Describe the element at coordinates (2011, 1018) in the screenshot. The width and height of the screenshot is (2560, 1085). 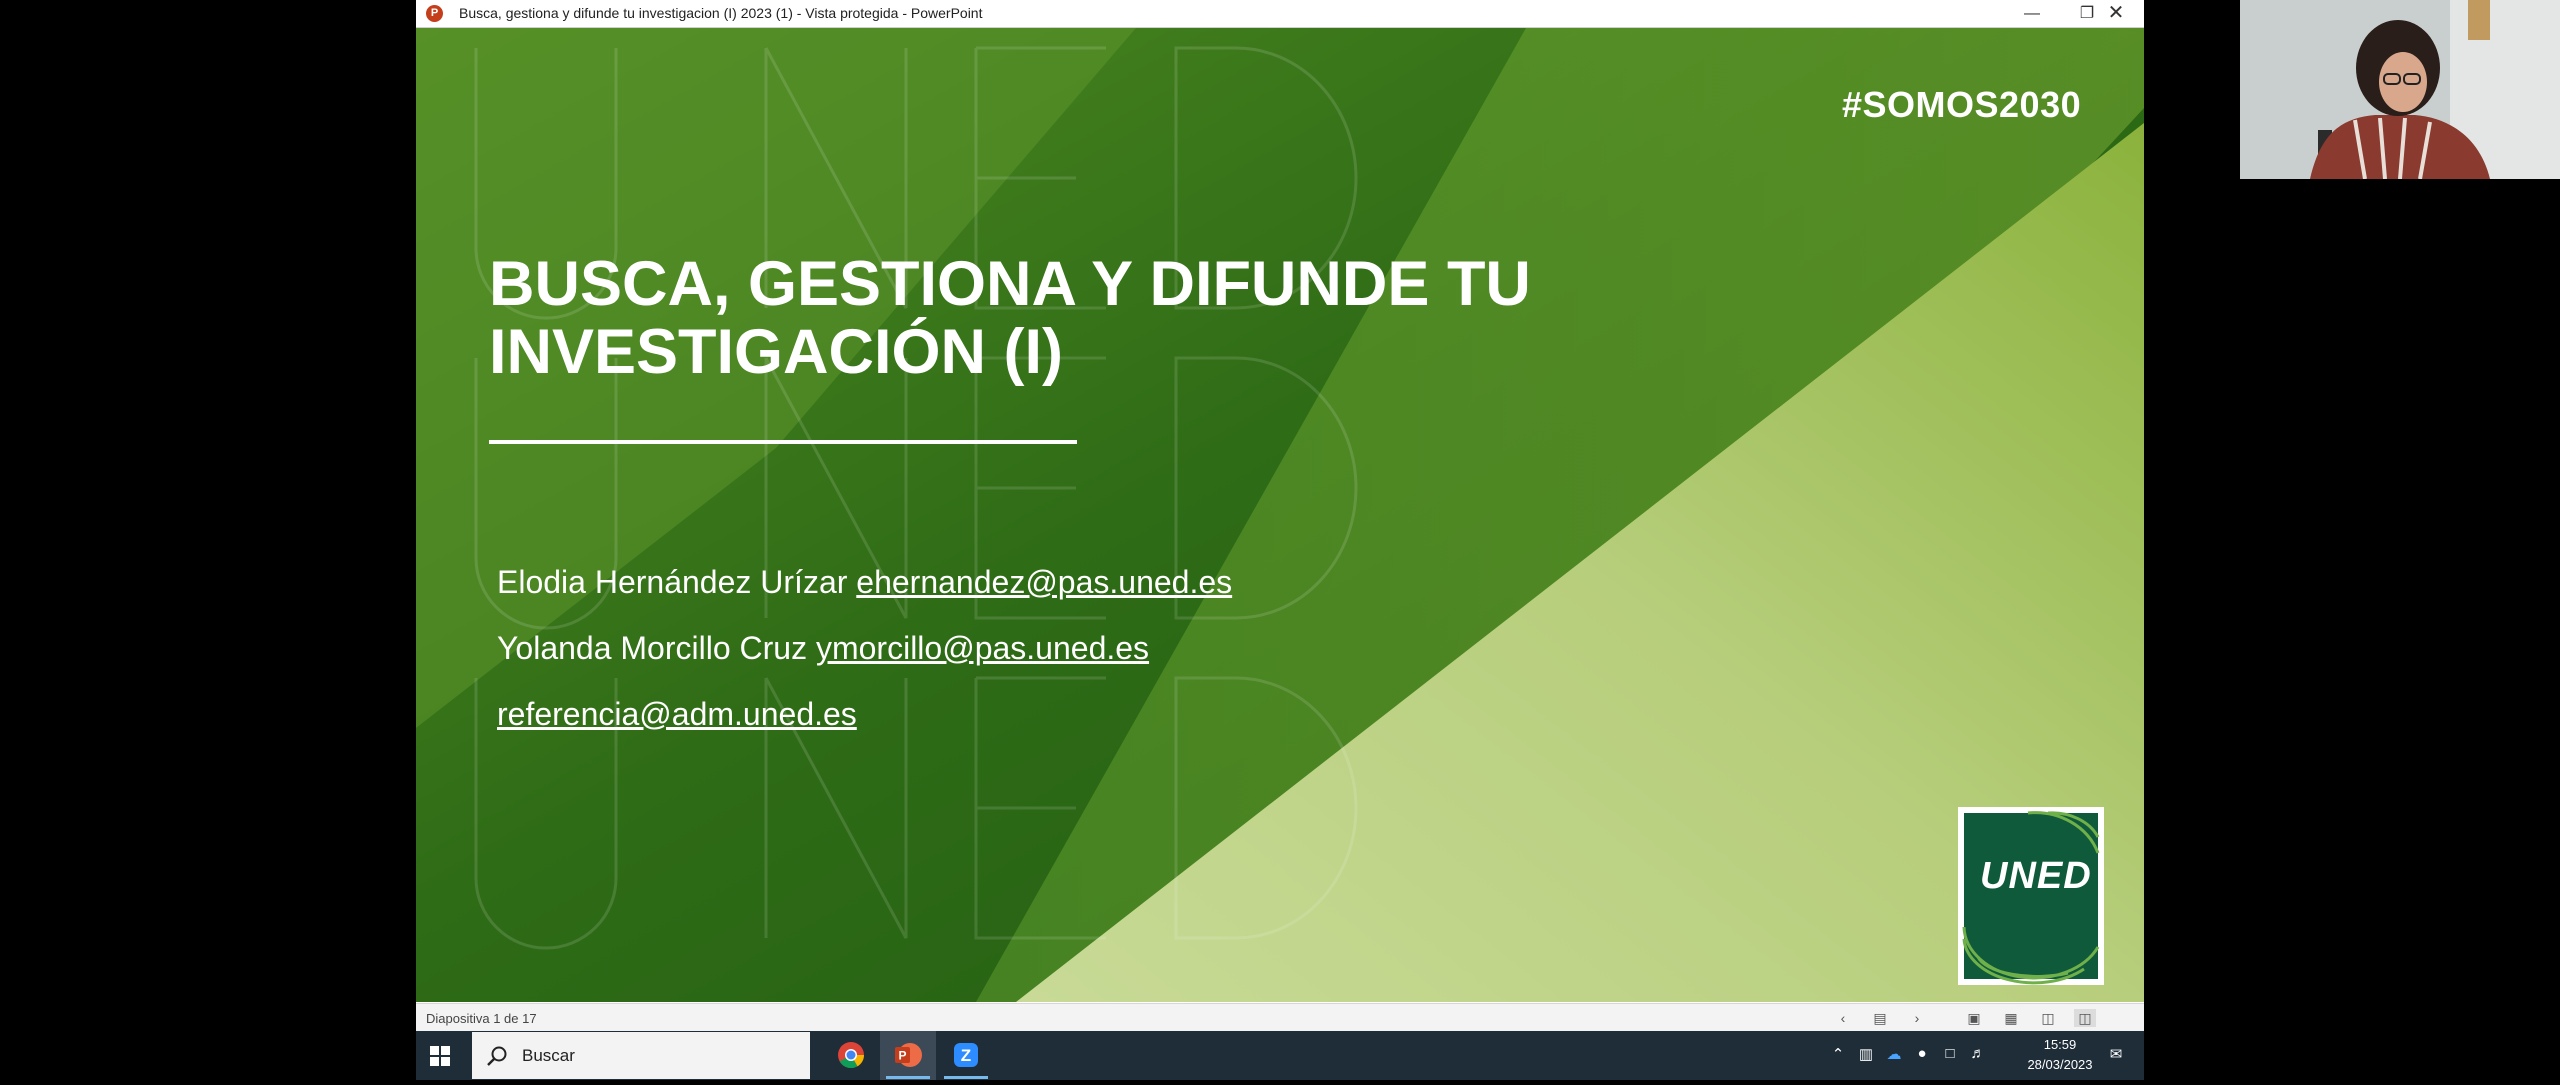
I see `slide-sorter-icon: ▦` at that location.